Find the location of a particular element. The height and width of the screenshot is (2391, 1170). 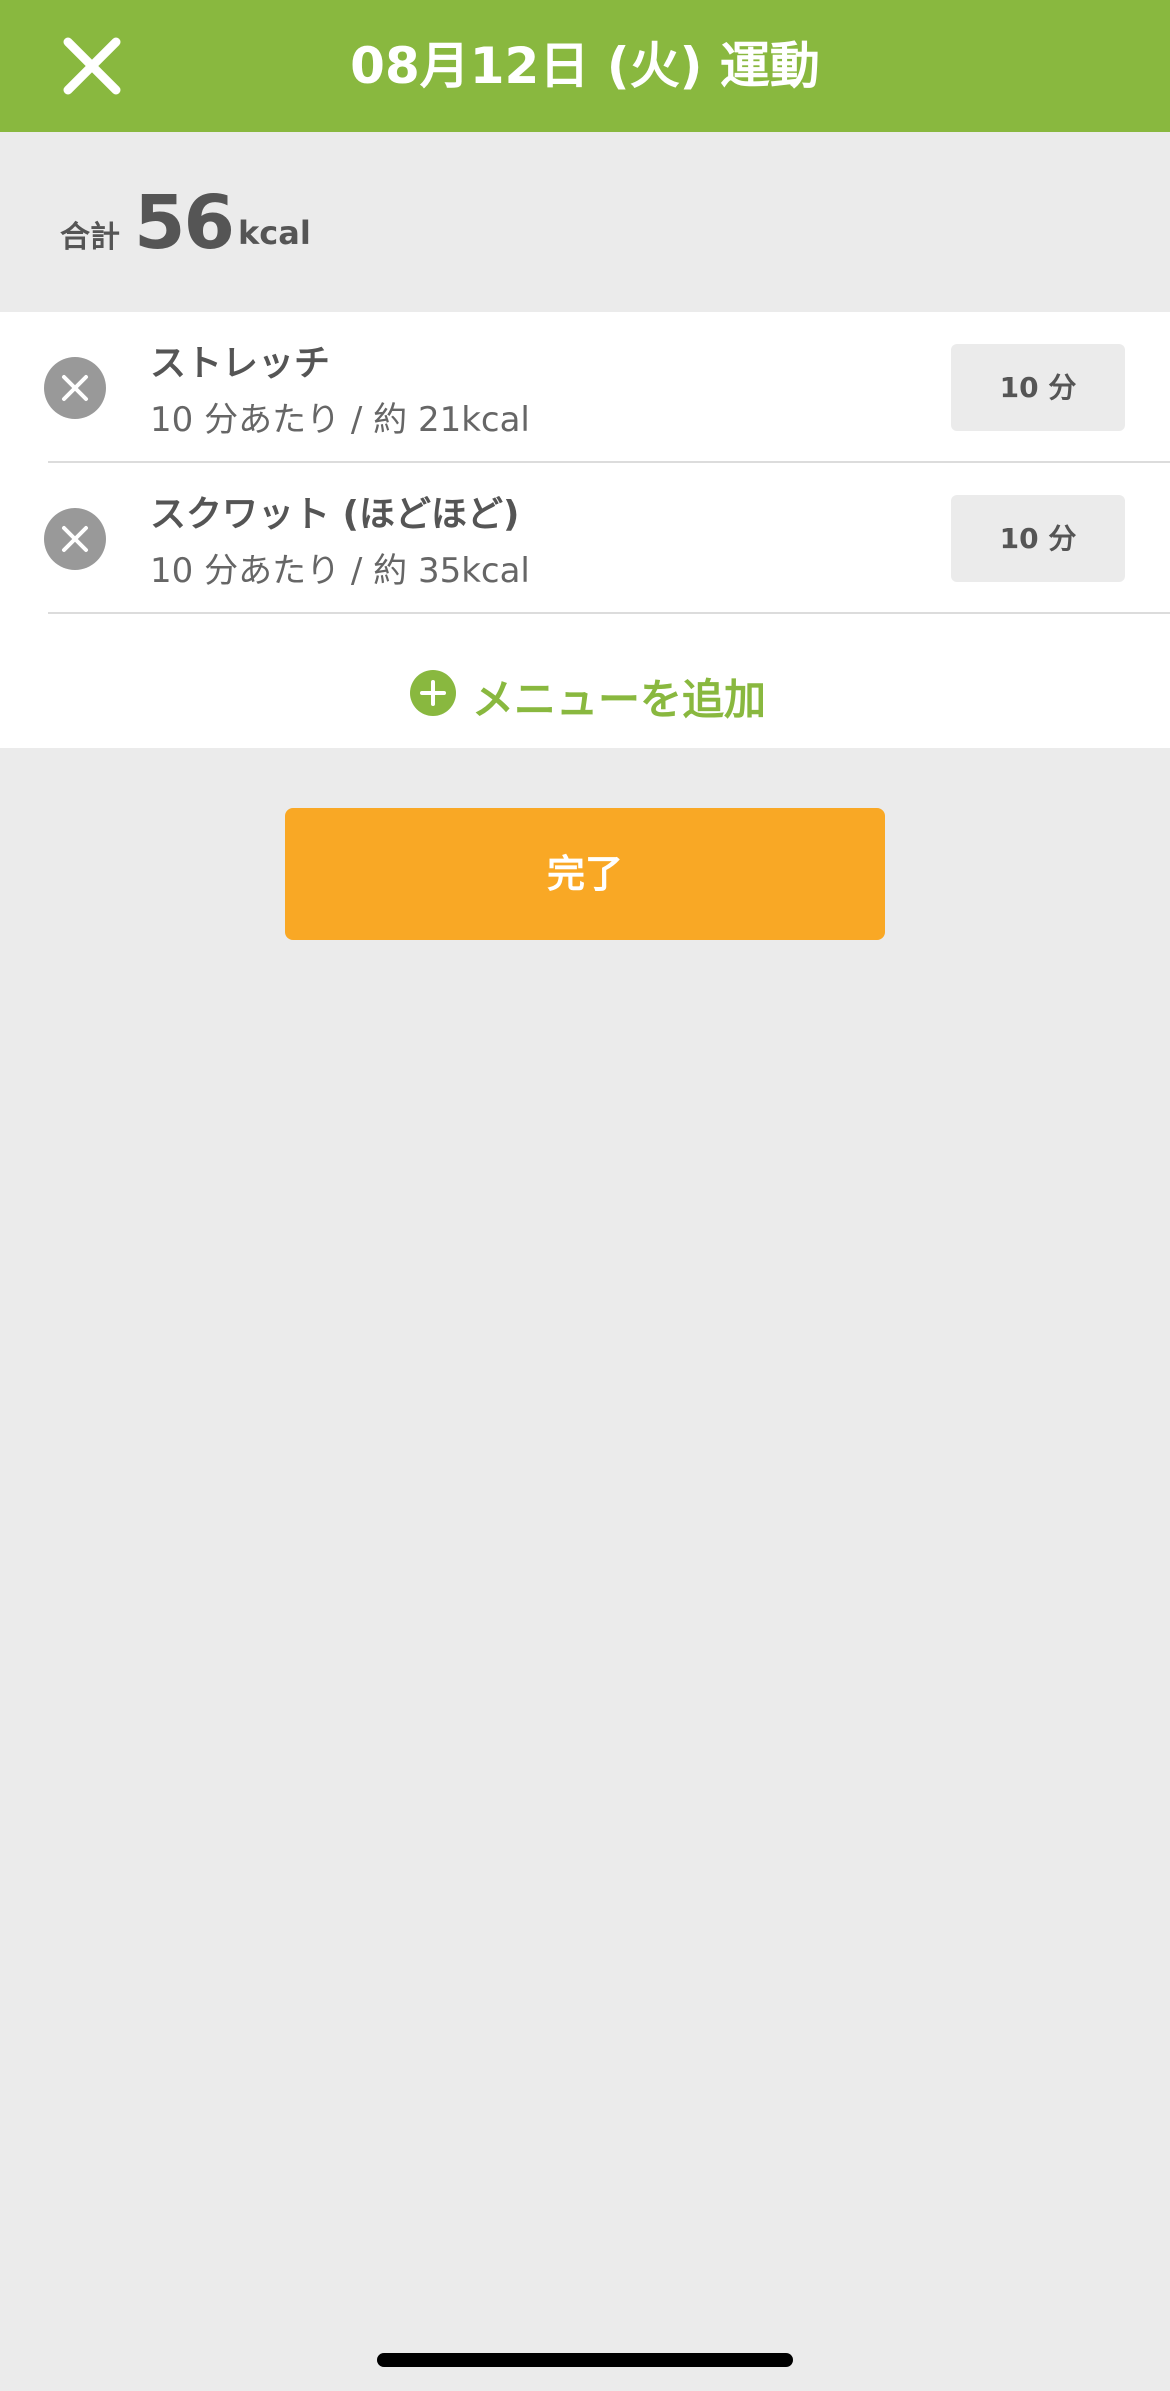

app-header: 08月12日 (火) 運動 is located at coordinates (585, 66).